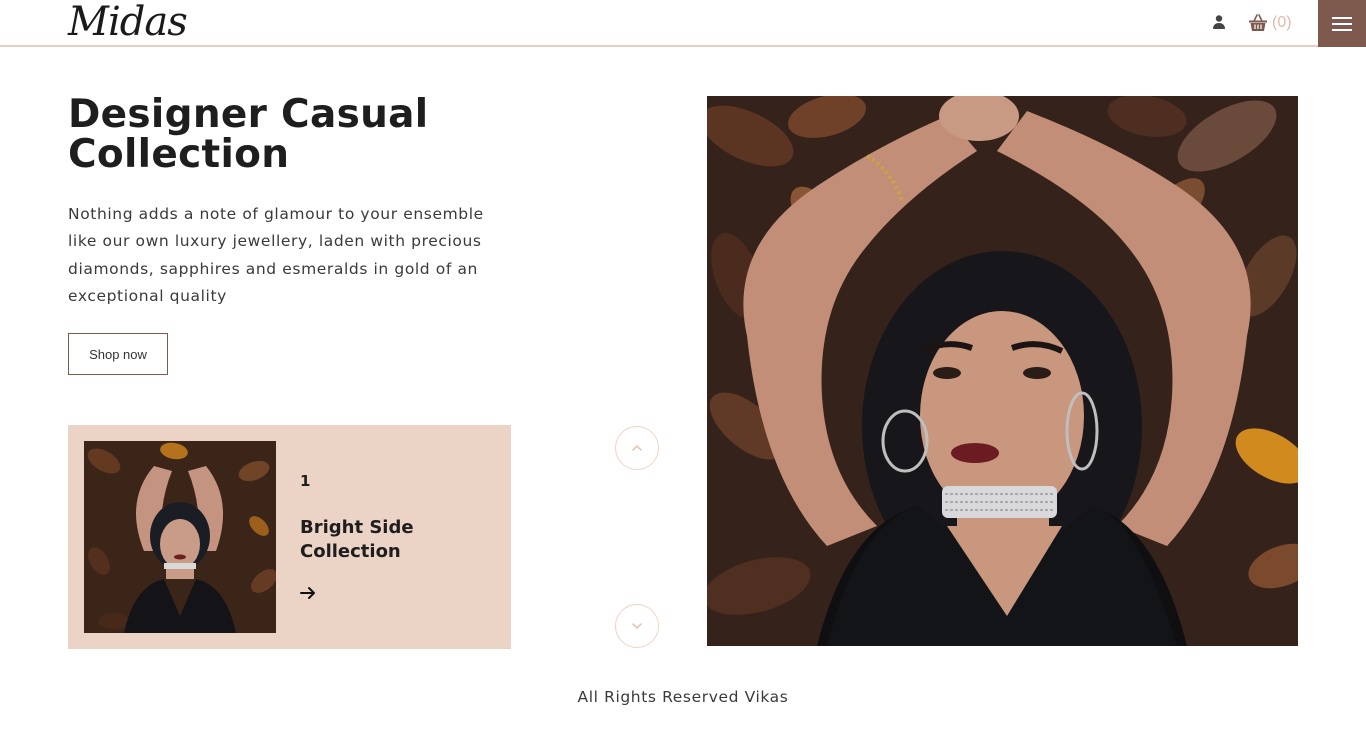 This screenshot has width=1366, height=736. What do you see at coordinates (683, 697) in the screenshot?
I see `footer-text: All Rights Reserved Vikas` at bounding box center [683, 697].